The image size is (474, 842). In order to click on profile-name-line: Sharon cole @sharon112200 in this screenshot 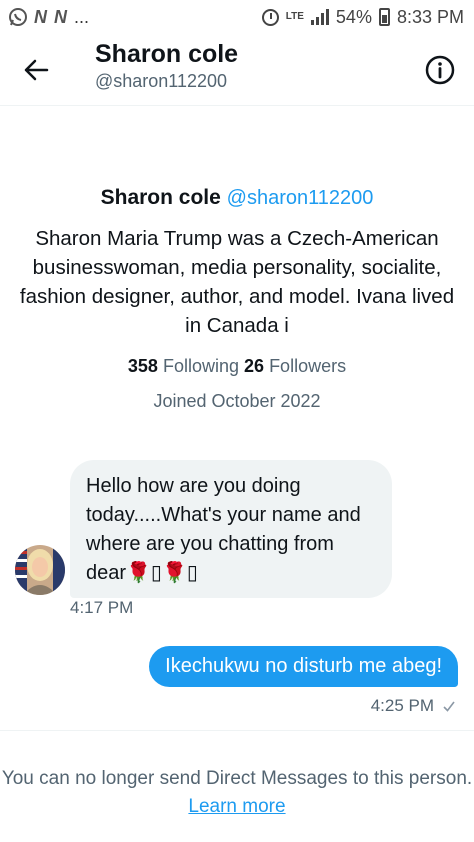, I will do `click(237, 198)`.